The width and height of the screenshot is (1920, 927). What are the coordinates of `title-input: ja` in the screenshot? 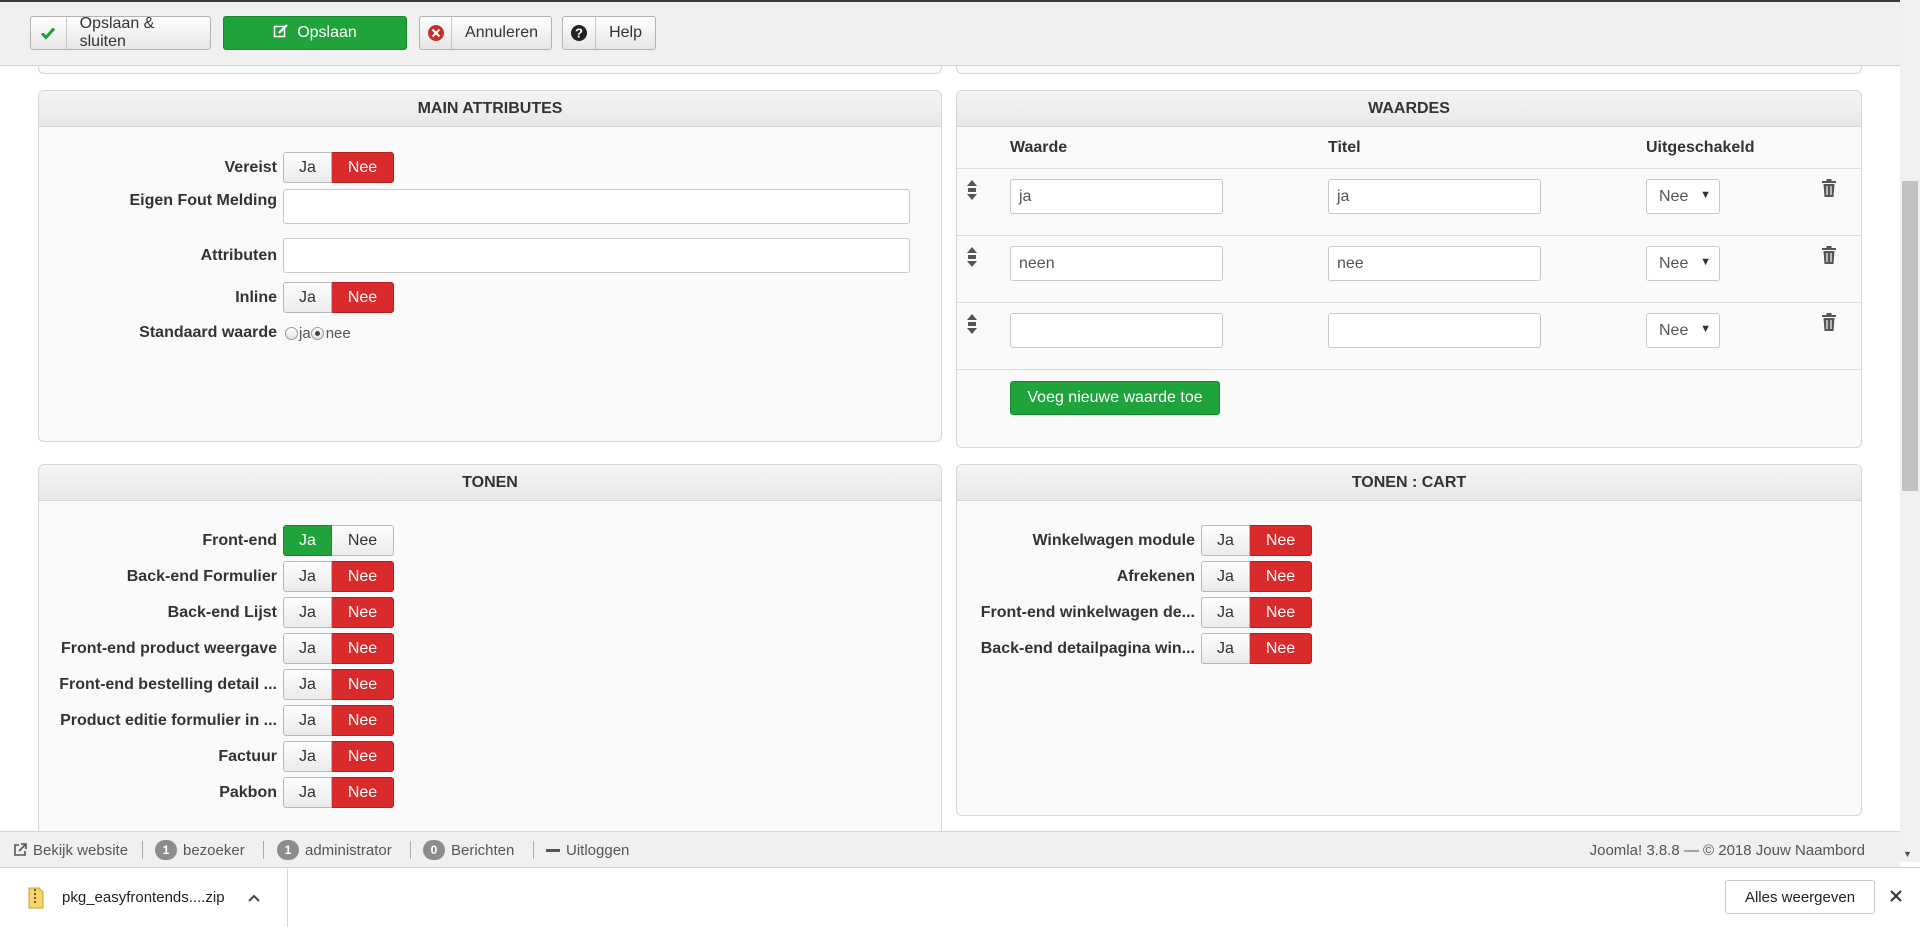 It's located at (1434, 196).